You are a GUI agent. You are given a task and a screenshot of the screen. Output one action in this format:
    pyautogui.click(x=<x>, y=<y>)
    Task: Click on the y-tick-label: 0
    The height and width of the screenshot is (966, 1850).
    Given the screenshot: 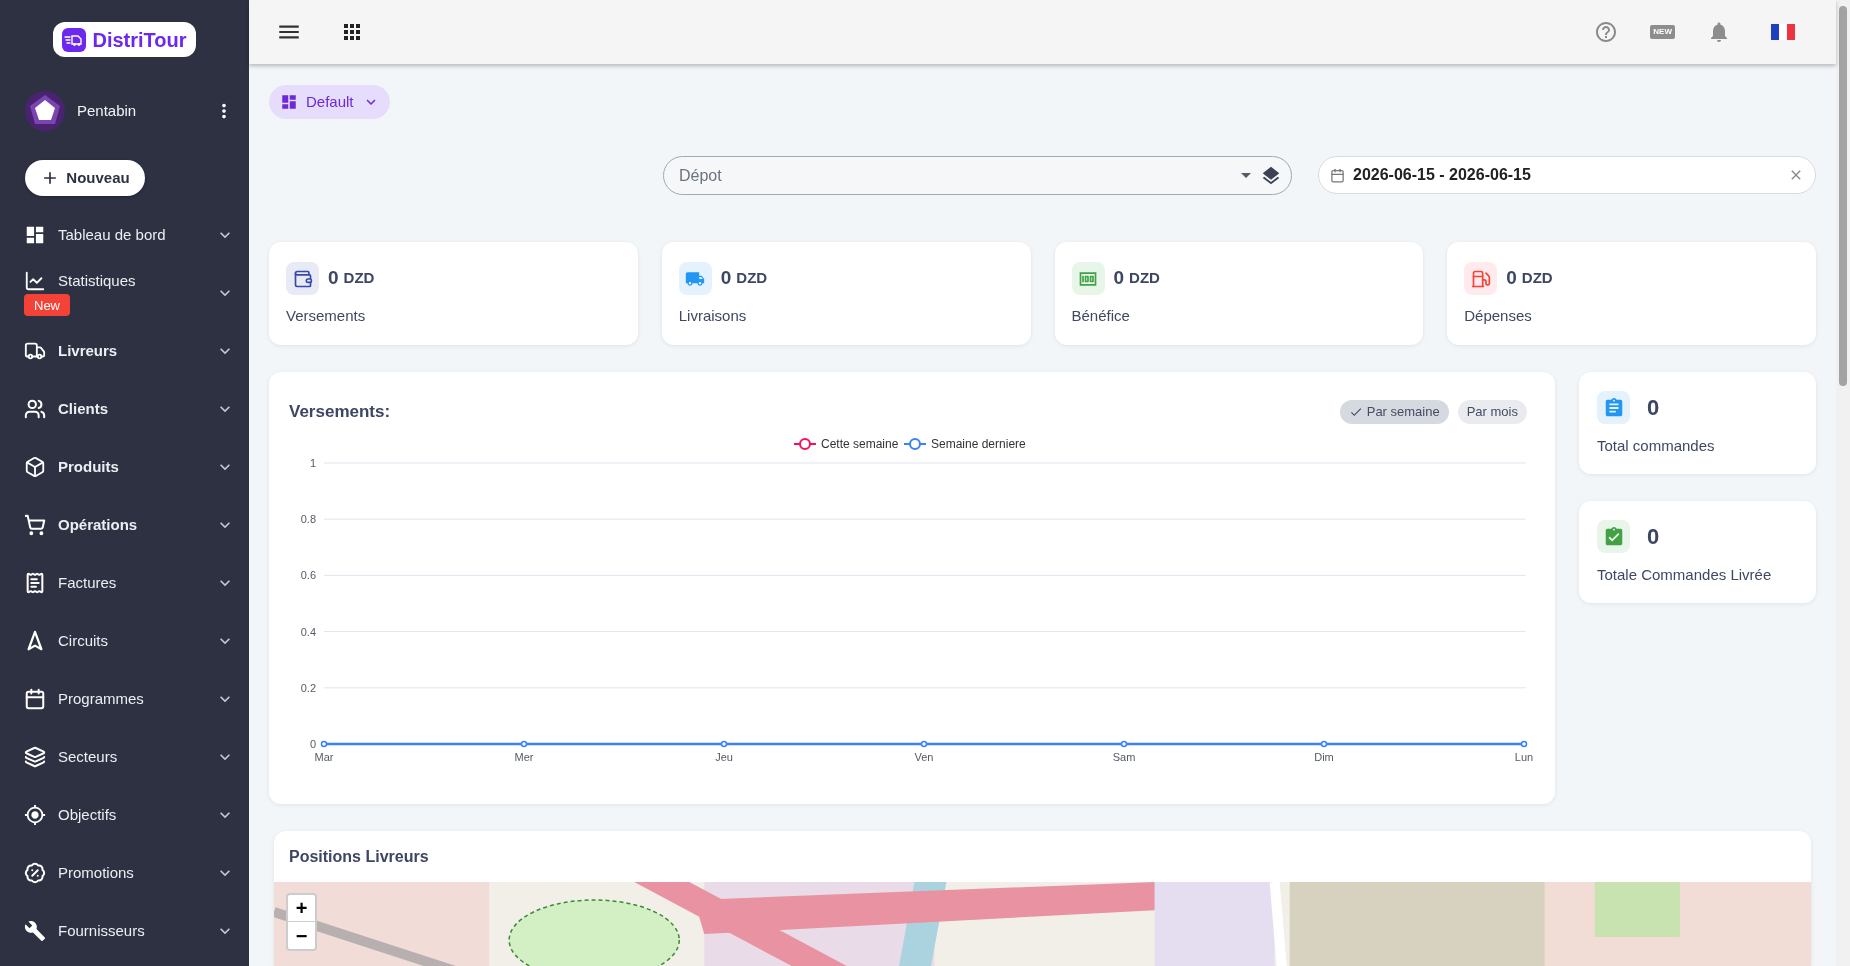 What is the action you would take?
    pyautogui.click(x=312, y=744)
    